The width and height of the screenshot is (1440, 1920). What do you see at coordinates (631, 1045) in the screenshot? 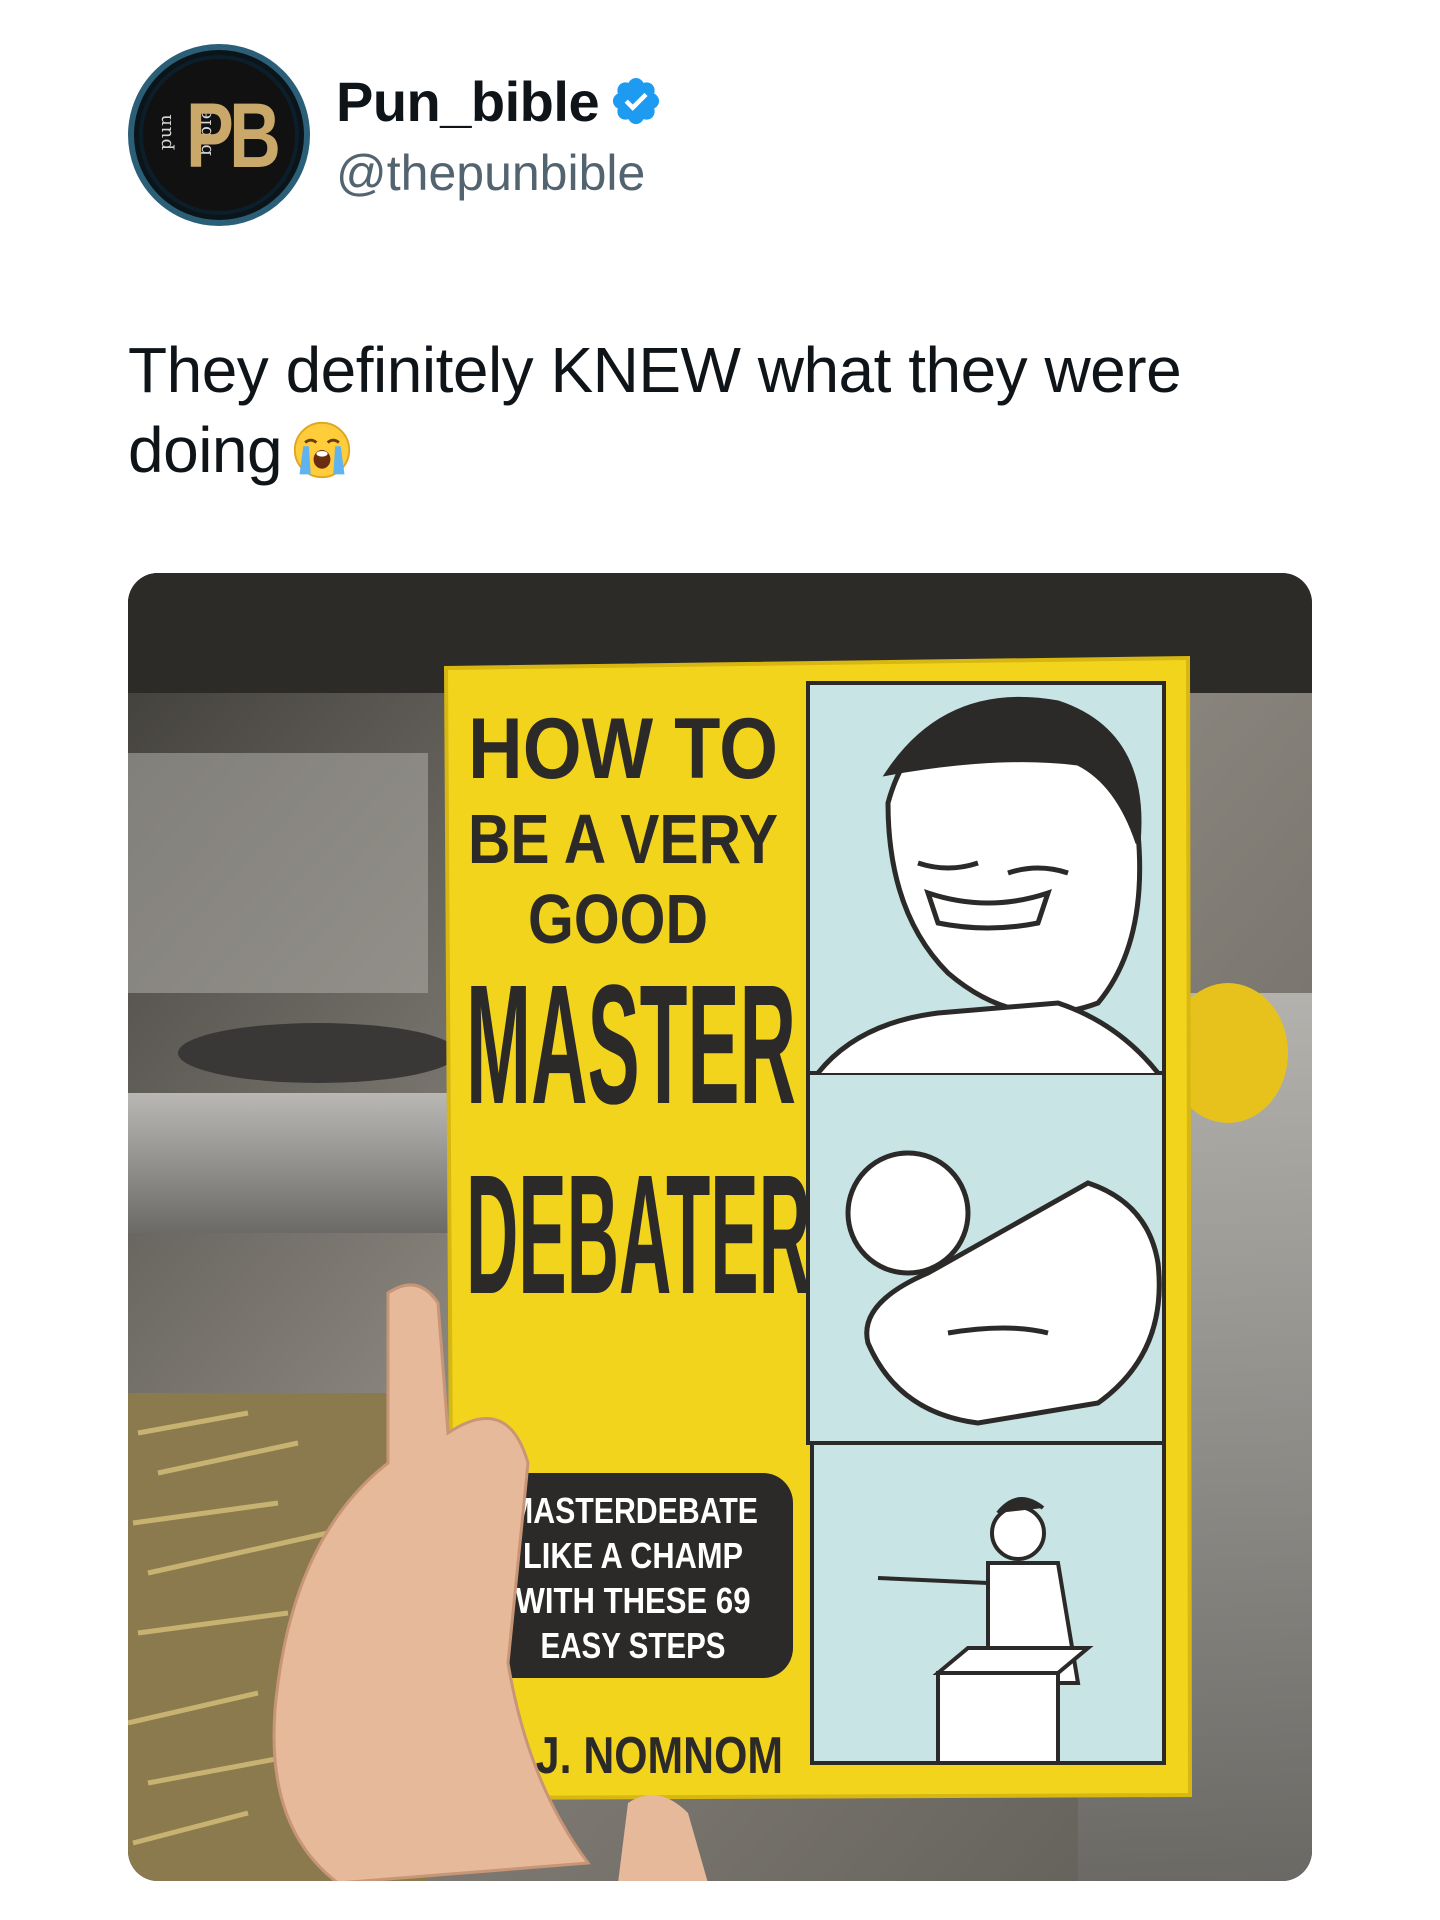
I see `cover-title-line4: MASTER` at bounding box center [631, 1045].